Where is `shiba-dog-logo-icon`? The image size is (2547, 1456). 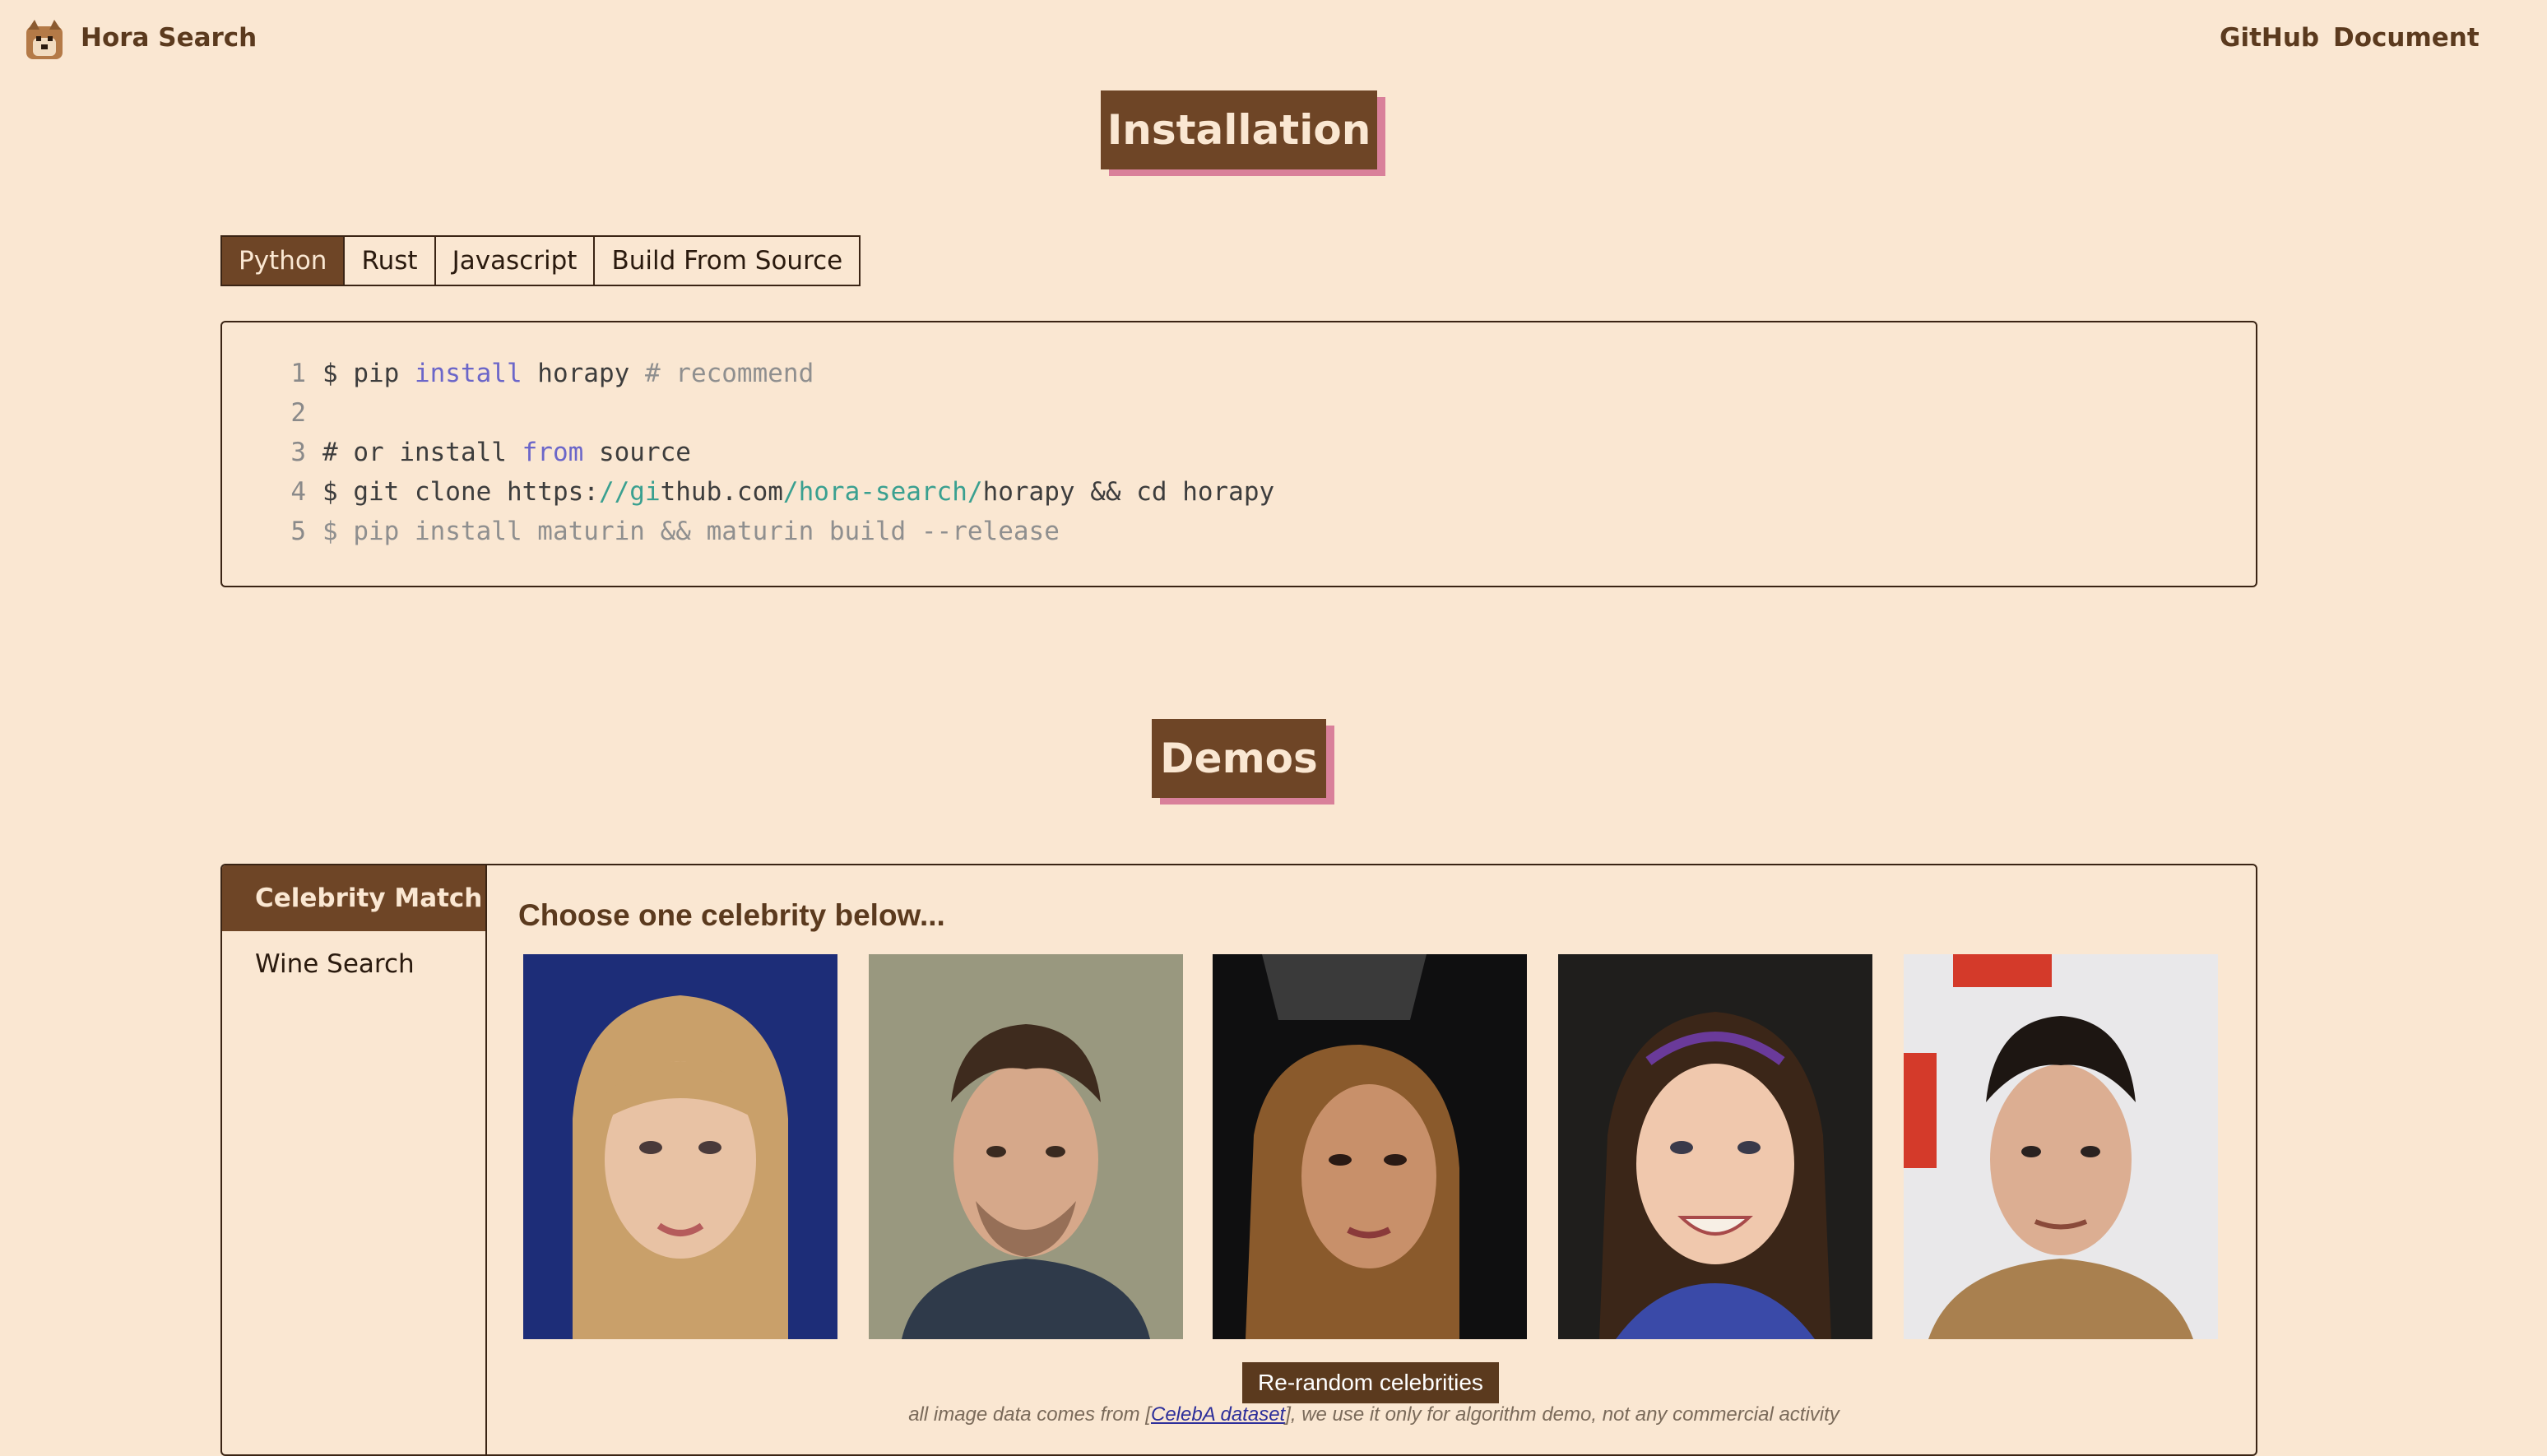 shiba-dog-logo-icon is located at coordinates (44, 41).